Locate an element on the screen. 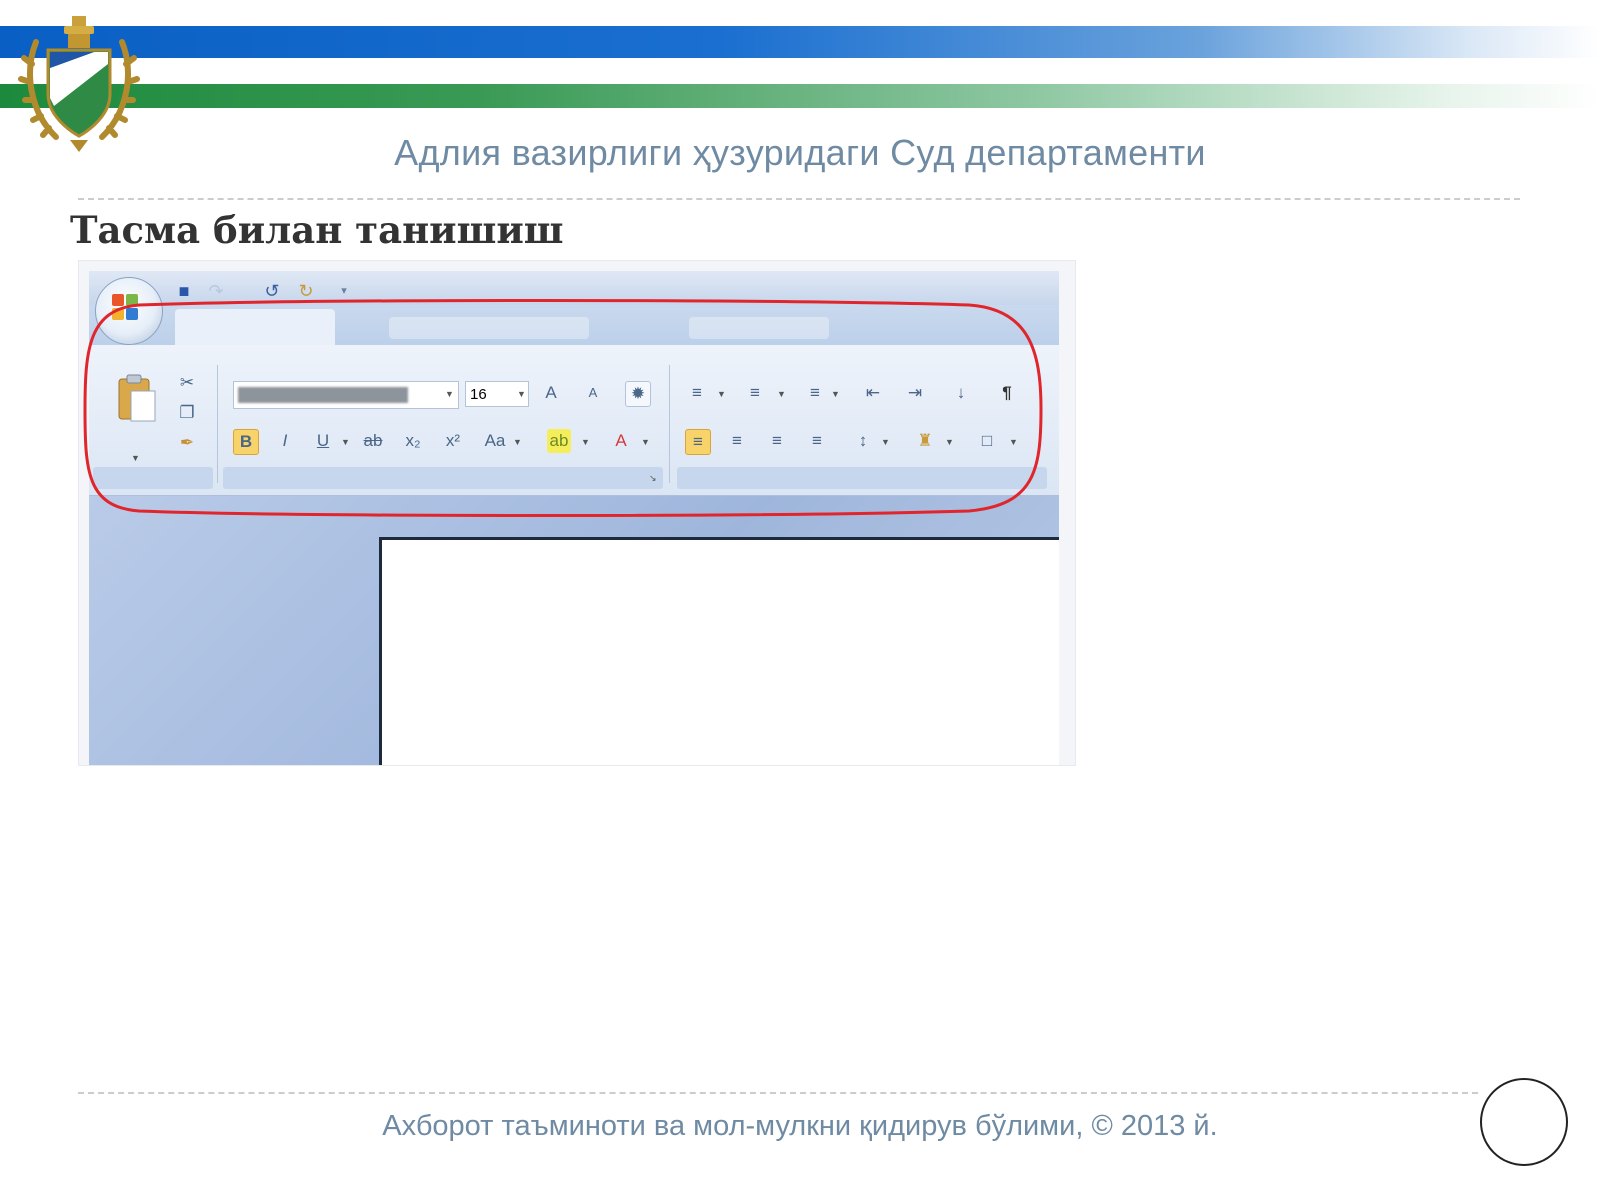 This screenshot has height=1200, width=1600. office-logo-yellow is located at coordinates (118, 314).